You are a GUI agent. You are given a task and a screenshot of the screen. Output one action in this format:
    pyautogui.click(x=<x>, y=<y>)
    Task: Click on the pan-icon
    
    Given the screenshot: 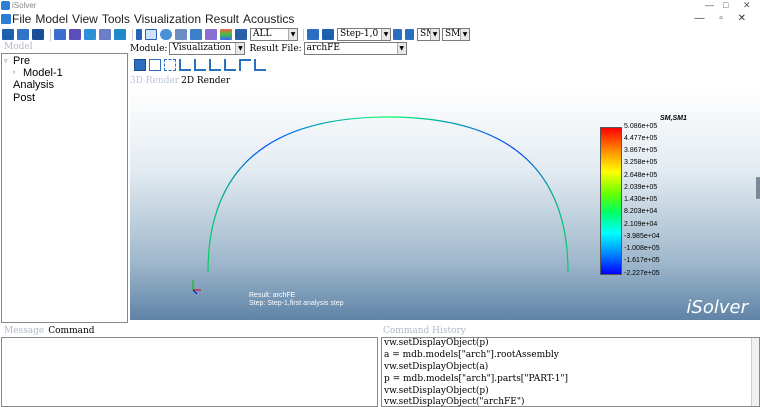 What is the action you would take?
    pyautogui.click(x=140, y=65)
    